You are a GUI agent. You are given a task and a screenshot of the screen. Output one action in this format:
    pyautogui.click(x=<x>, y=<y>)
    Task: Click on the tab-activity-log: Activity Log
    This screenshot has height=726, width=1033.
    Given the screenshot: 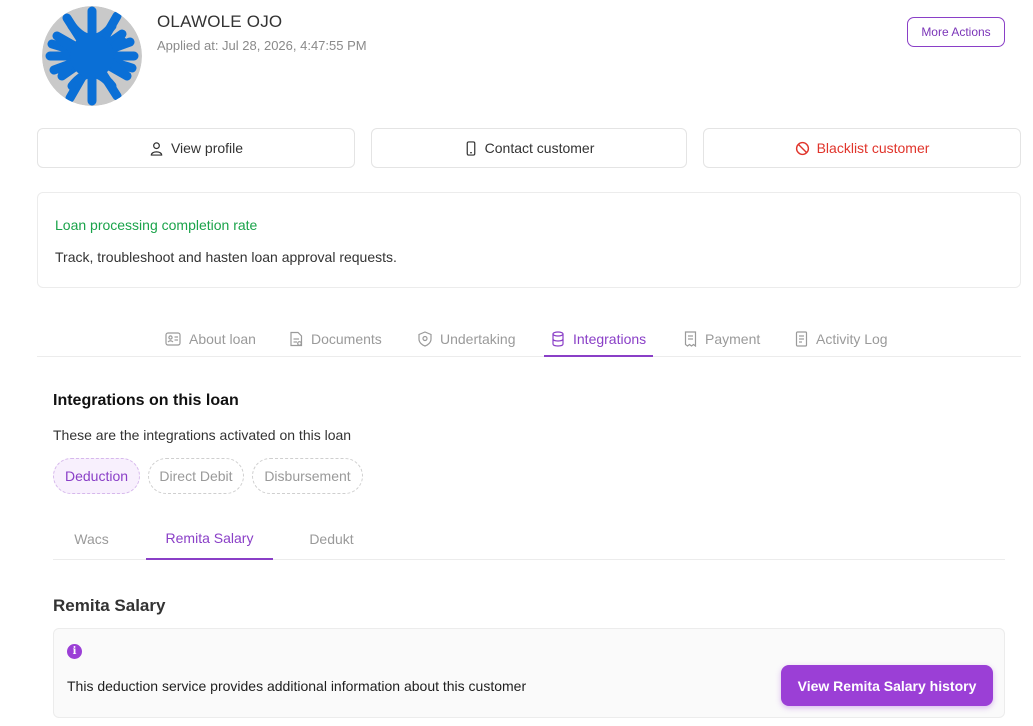 What is the action you would take?
    pyautogui.click(x=841, y=339)
    